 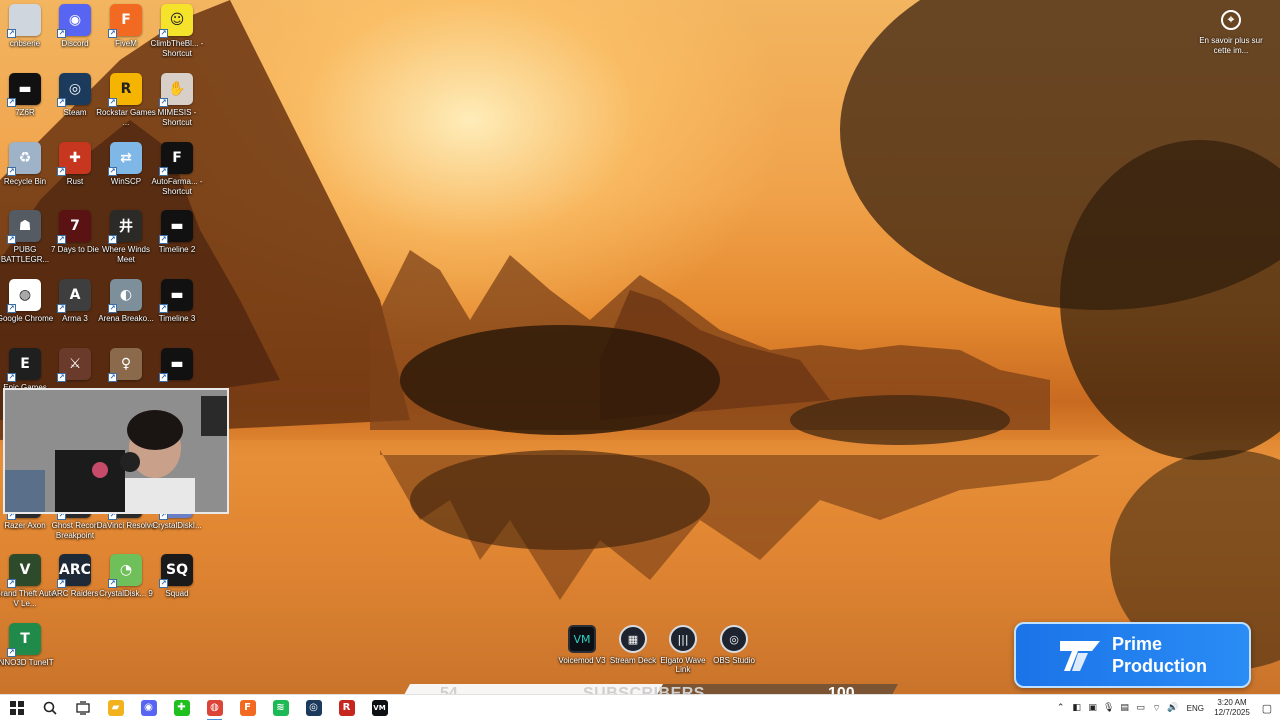 I want to click on webcam-feed, so click(x=116, y=451).